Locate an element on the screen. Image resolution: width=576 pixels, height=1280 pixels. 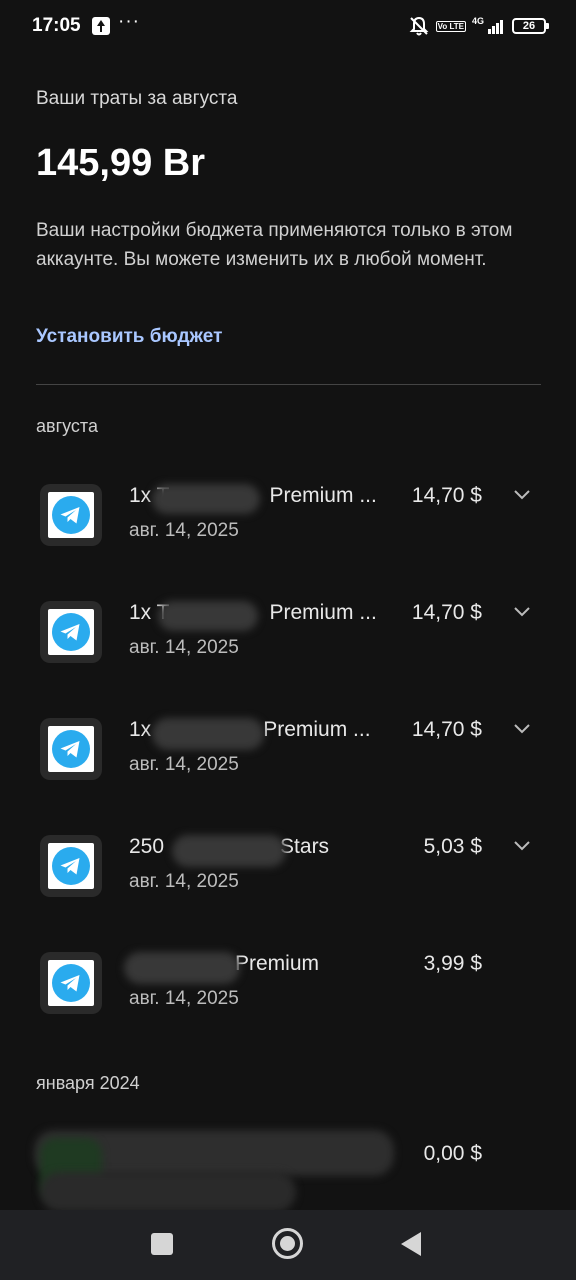
home-button is located at coordinates (287, 1243).